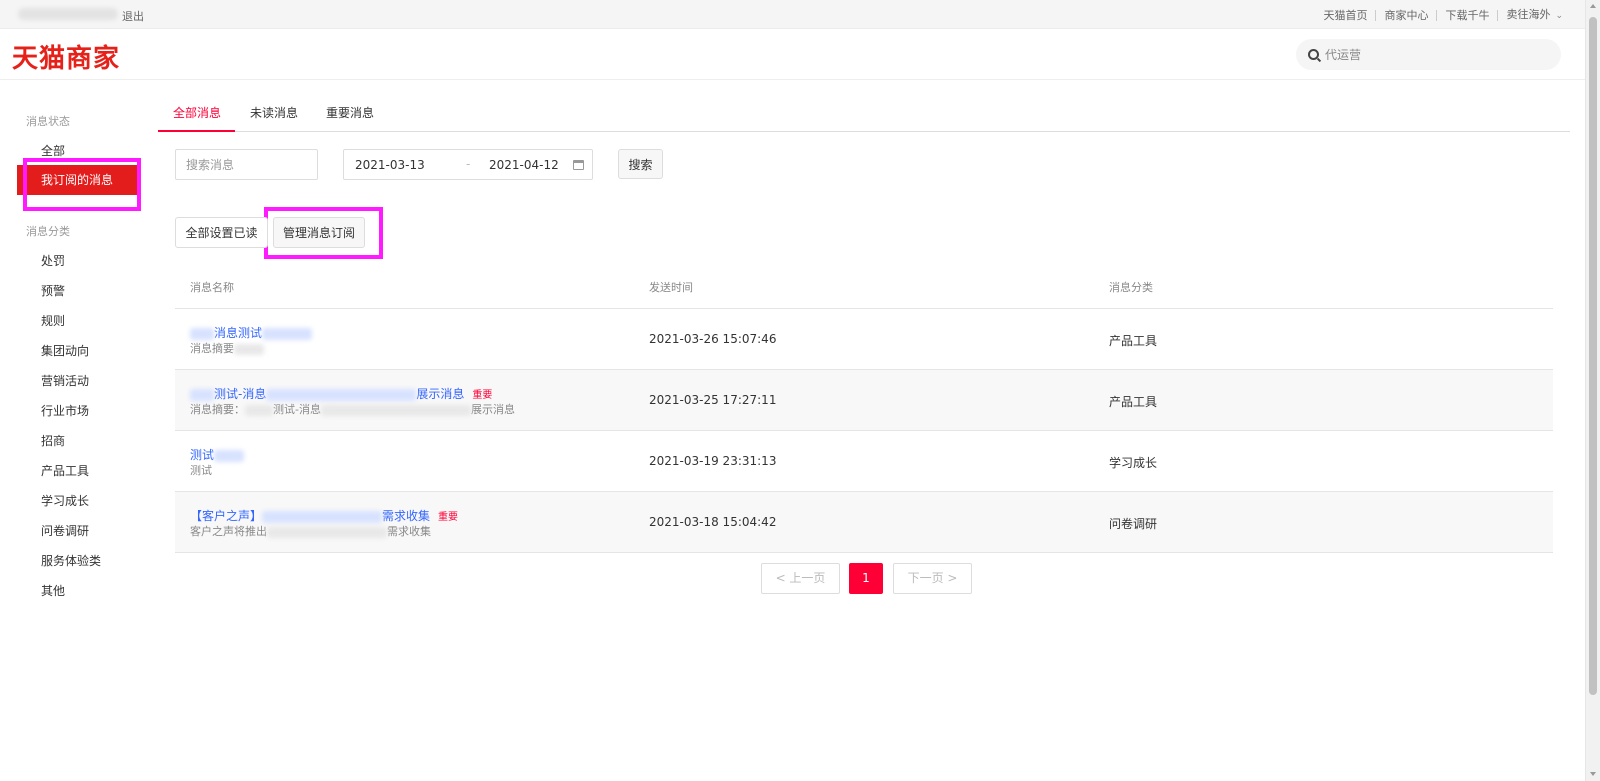 This screenshot has width=1600, height=781. Describe the element at coordinates (246, 164) in the screenshot. I see `message-search-input` at that location.